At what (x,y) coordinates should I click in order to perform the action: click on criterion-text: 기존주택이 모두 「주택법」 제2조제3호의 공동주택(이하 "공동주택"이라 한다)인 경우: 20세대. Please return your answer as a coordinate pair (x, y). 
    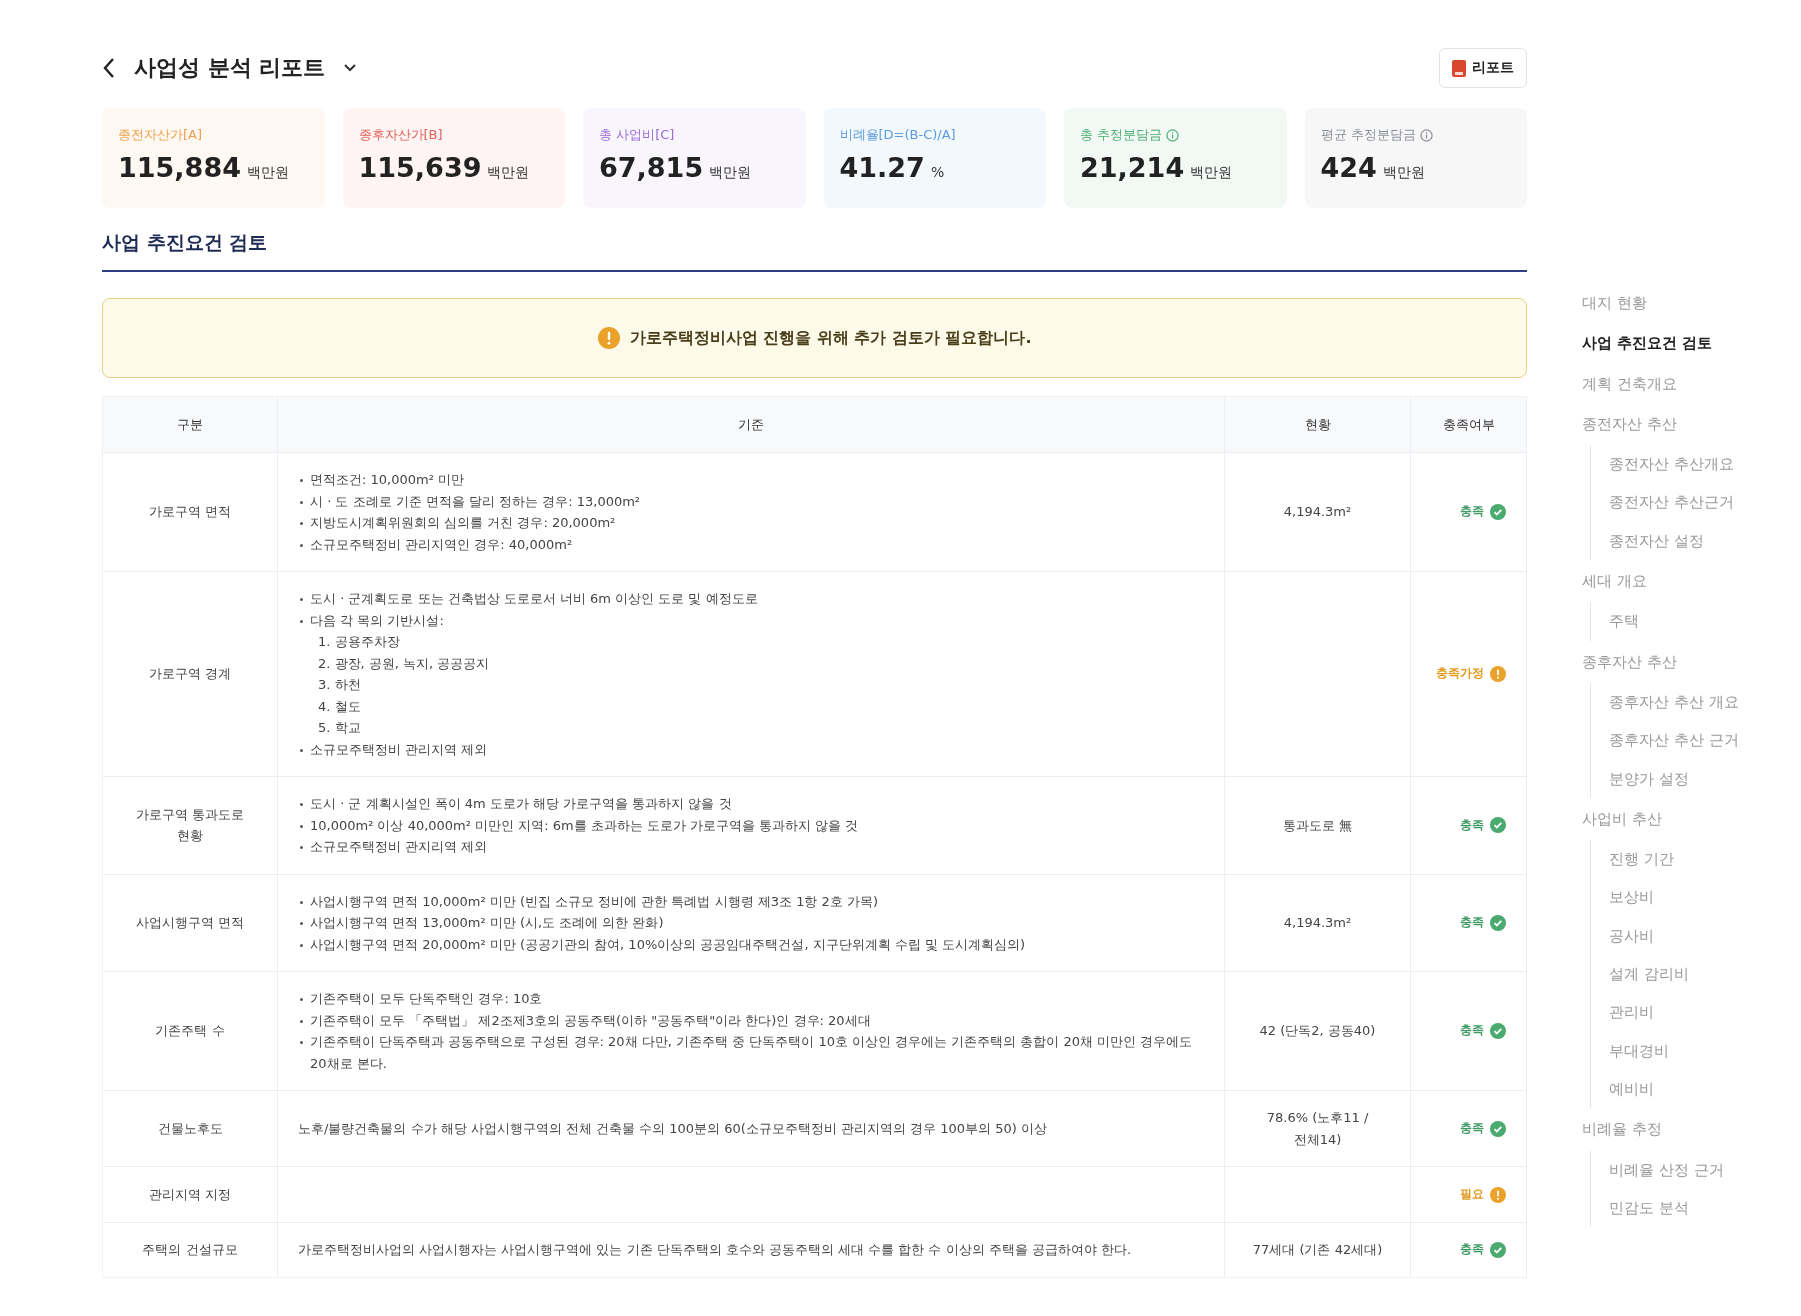
    Looking at the image, I should click on (590, 1020).